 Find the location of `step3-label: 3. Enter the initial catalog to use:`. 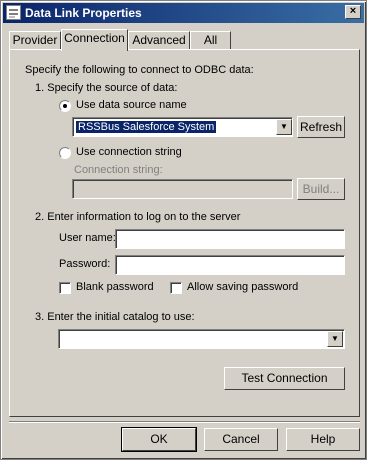

step3-label: 3. Enter the initial catalog to use: is located at coordinates (115, 317).